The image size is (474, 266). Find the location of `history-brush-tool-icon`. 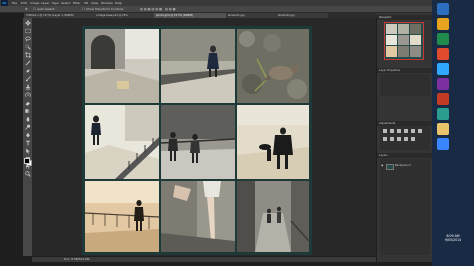

history-brush-tool-icon is located at coordinates (27, 95).